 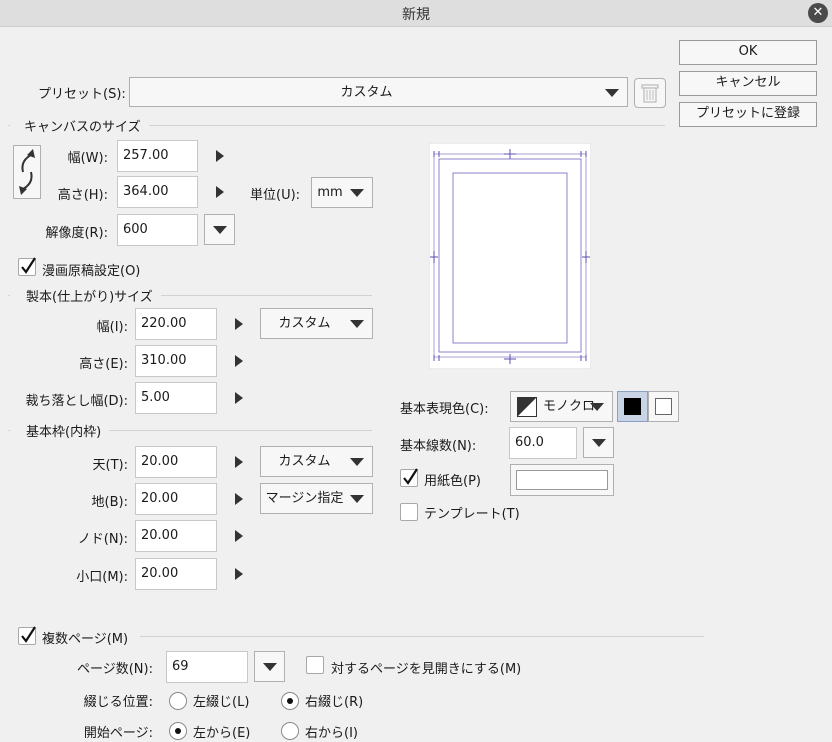 I want to click on page-preview, so click(x=510, y=256).